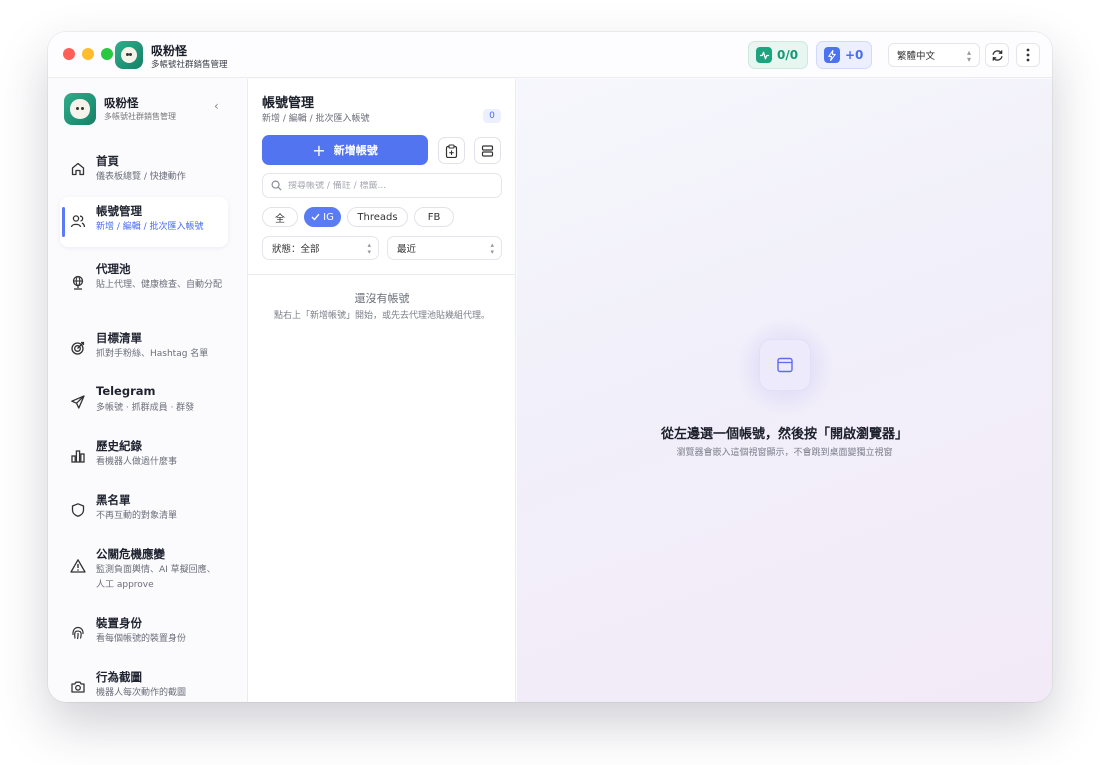 The height and width of the screenshot is (765, 1100). Describe the element at coordinates (784, 453) in the screenshot. I see `browser-empty-description: 瀏覽器會嵌入這個視窗顯示，不會跳到桌面變獨立視窗` at that location.